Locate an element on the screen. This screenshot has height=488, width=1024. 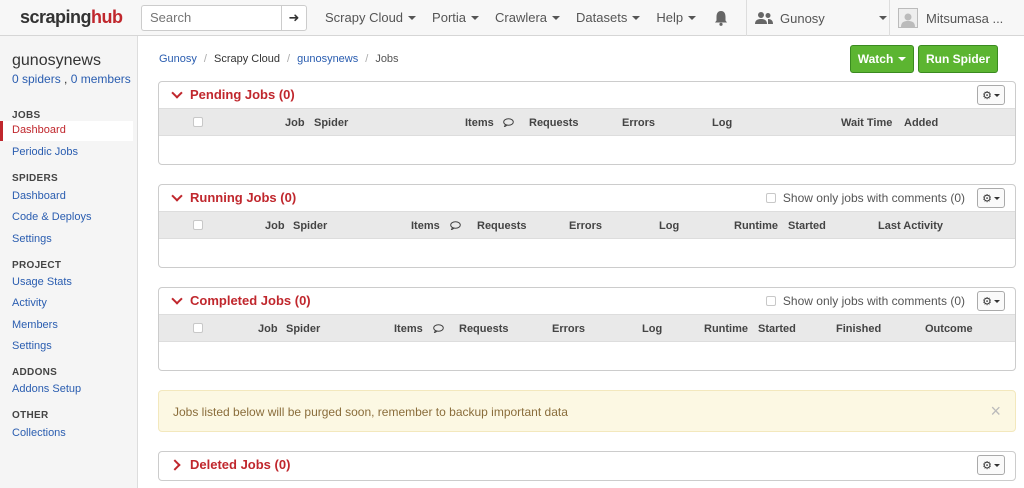
breadcrumb-project: gunosynews is located at coordinates (327, 59).